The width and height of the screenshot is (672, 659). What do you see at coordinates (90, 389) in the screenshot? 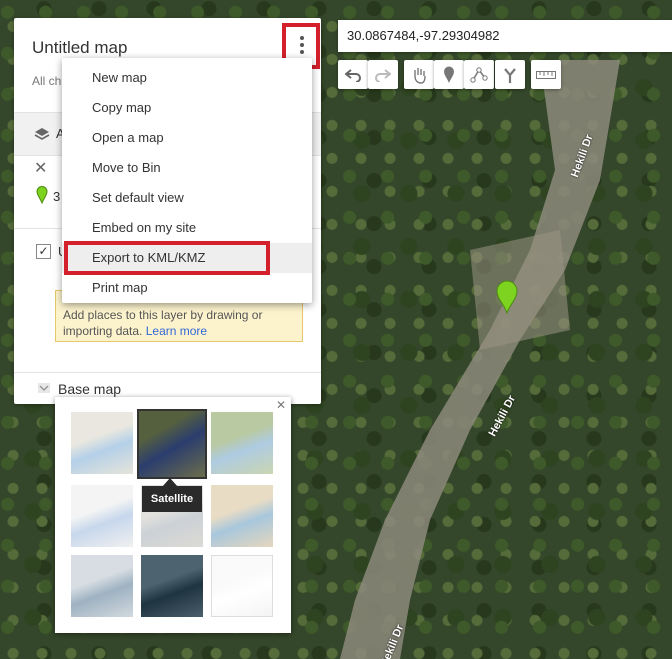
I see `base-map-label: Base map` at bounding box center [90, 389].